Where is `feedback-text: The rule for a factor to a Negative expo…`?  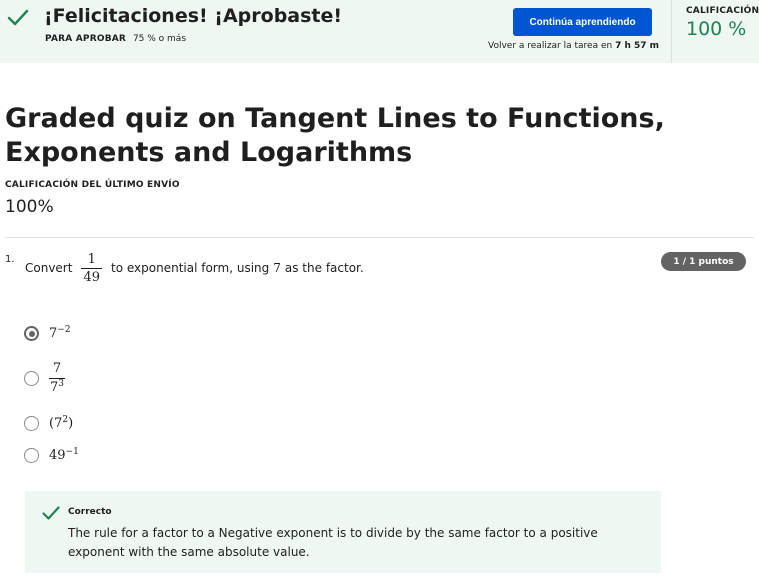 feedback-text: The rule for a factor to a Negative expo… is located at coordinates (333, 542).